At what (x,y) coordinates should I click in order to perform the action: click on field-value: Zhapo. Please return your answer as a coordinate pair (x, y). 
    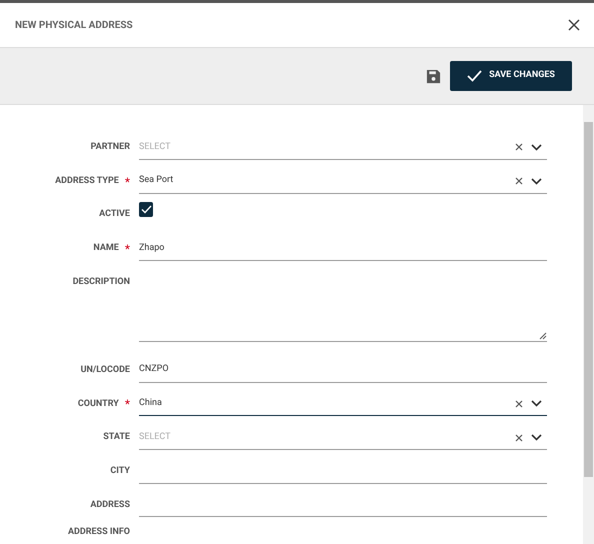
    Looking at the image, I should click on (151, 248).